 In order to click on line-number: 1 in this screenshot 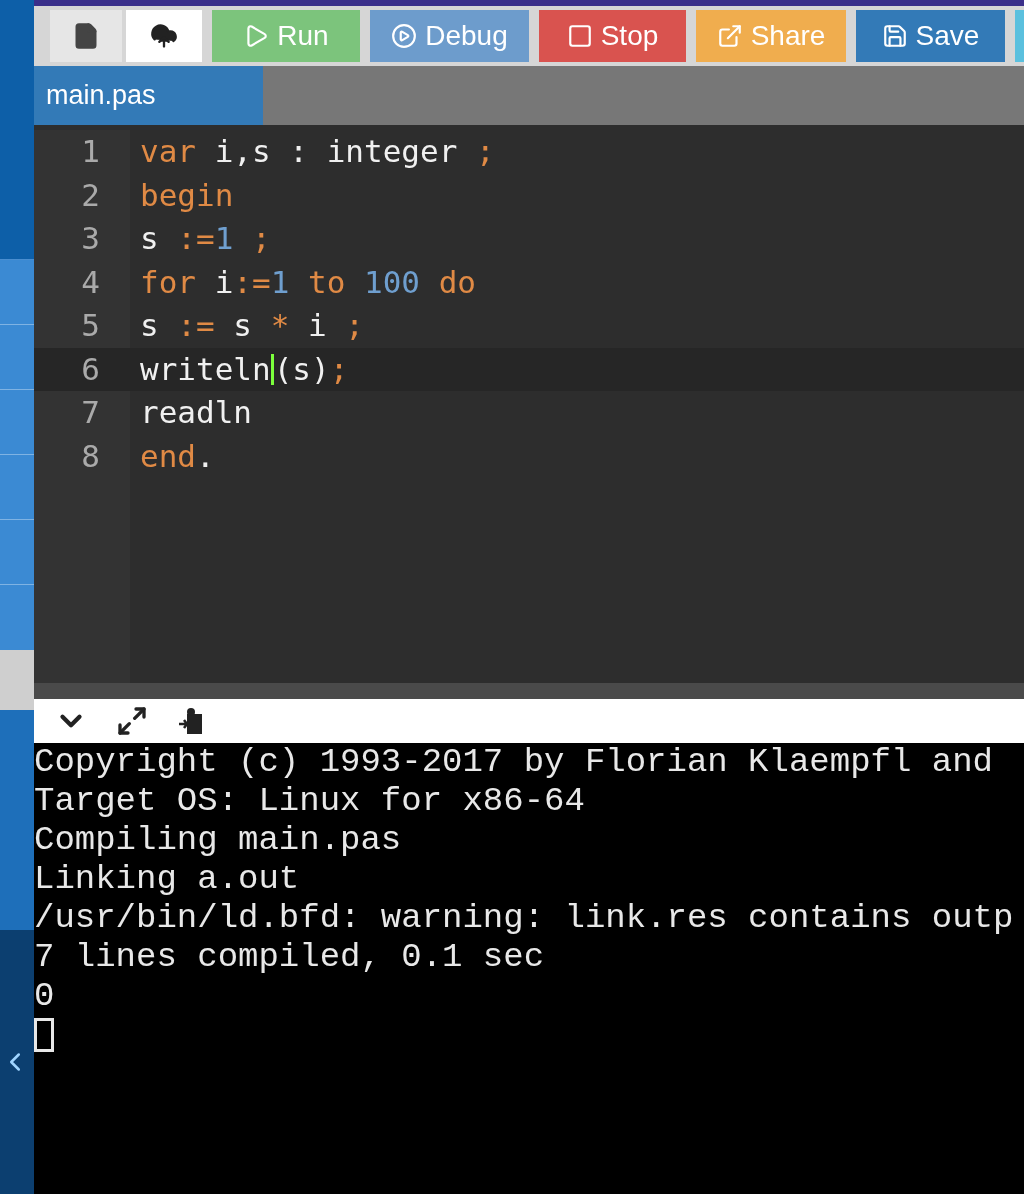, I will do `click(90, 151)`.